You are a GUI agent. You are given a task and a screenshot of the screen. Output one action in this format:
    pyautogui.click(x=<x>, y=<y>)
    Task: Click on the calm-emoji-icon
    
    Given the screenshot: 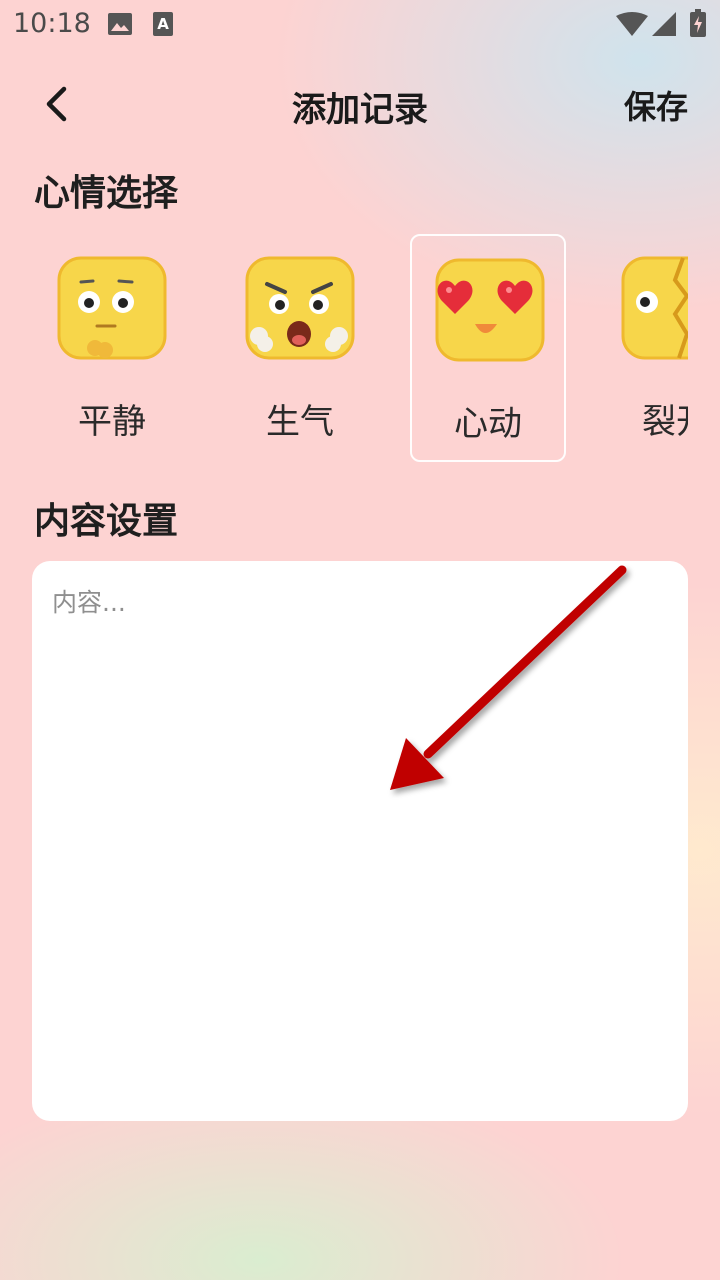 What is the action you would take?
    pyautogui.click(x=112, y=308)
    